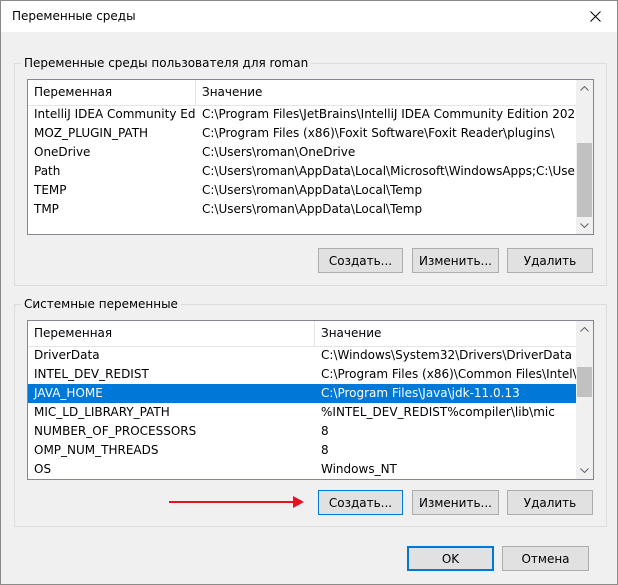  What do you see at coordinates (50, 190) in the screenshot?
I see `variable-name-cell: TEMP` at bounding box center [50, 190].